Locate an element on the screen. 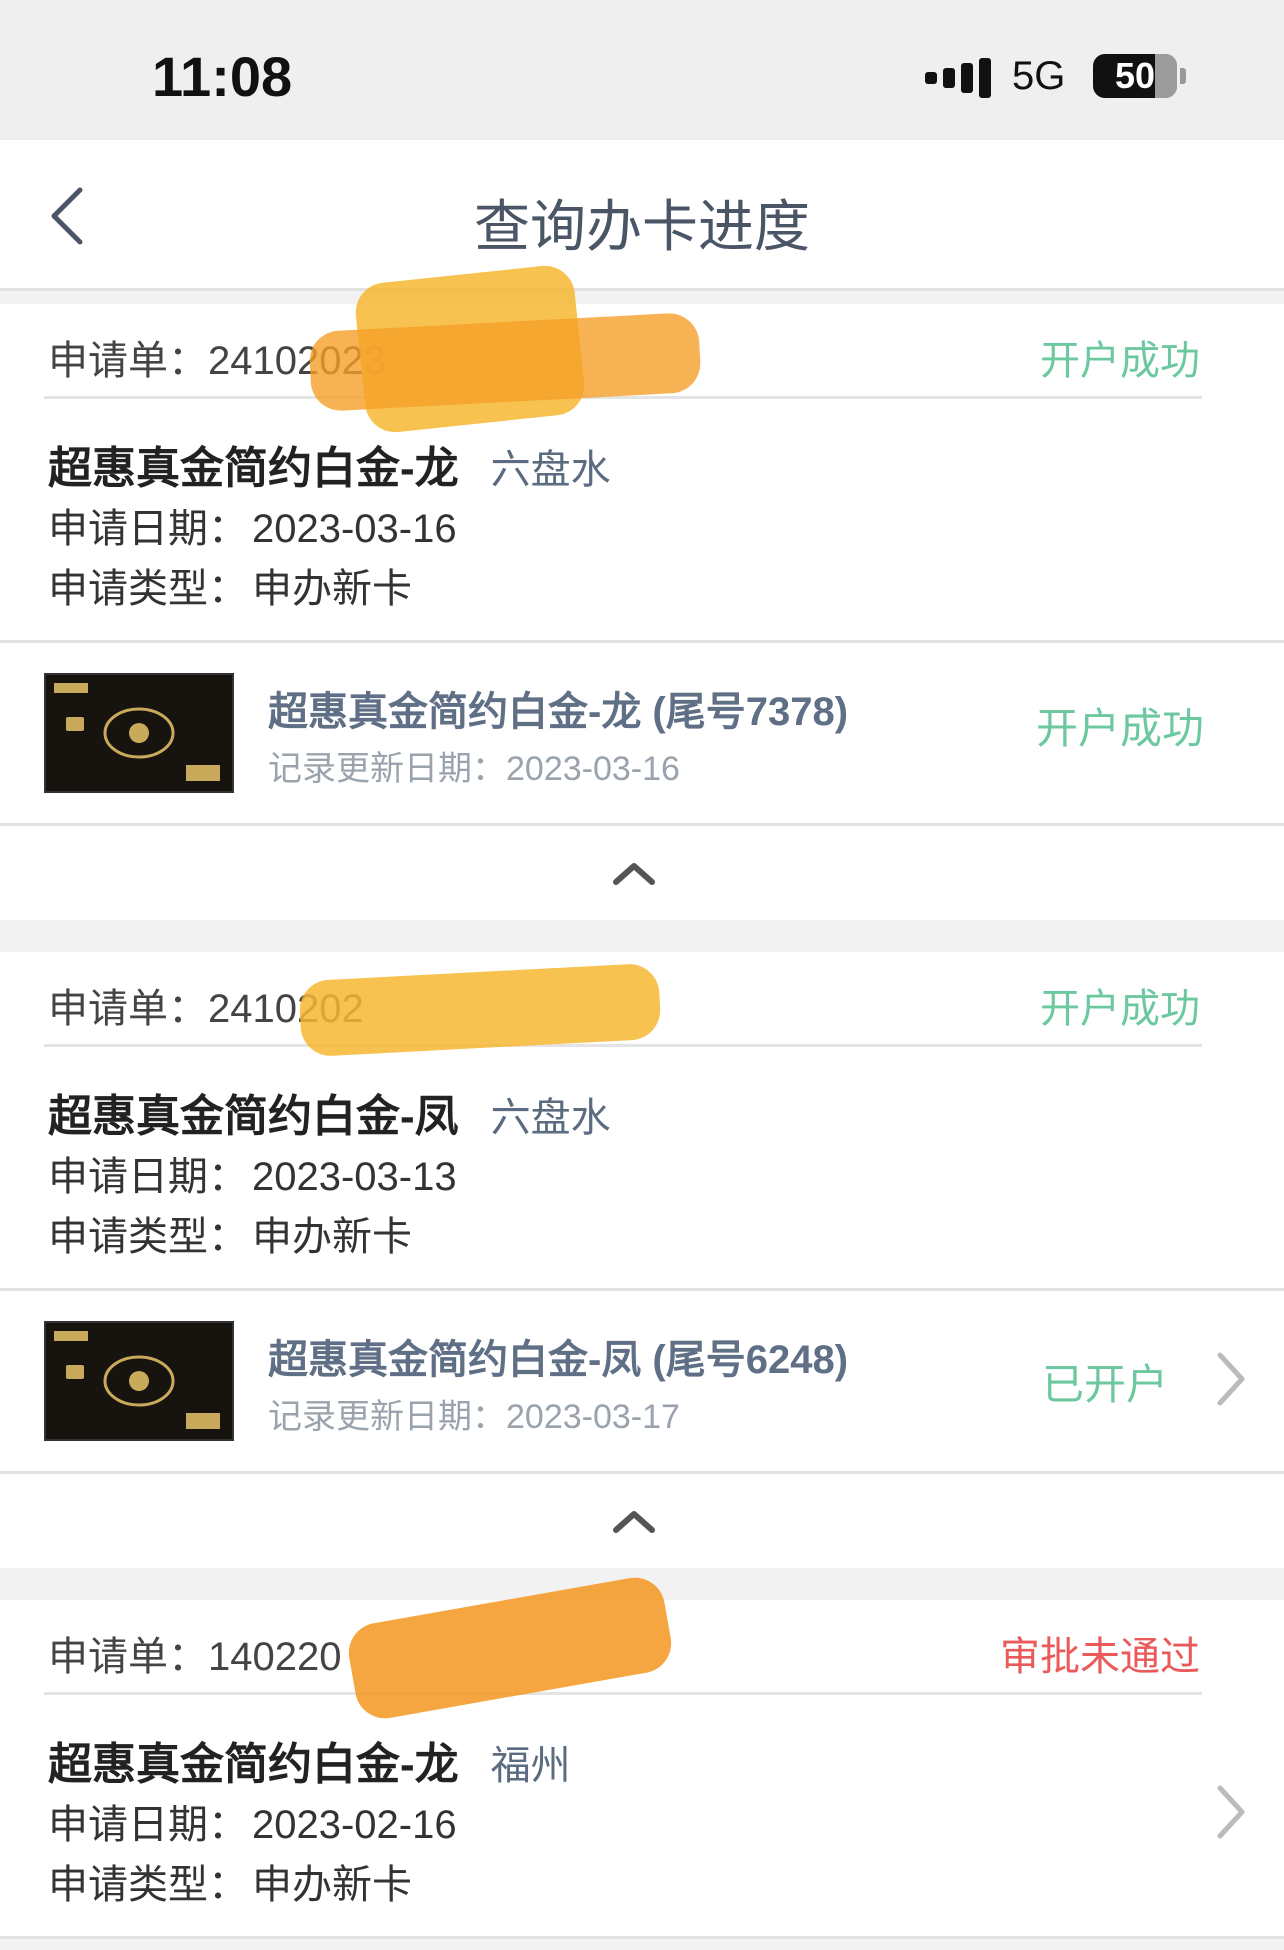 The height and width of the screenshot is (1950, 1284). city: 福州 is located at coordinates (530, 1766).